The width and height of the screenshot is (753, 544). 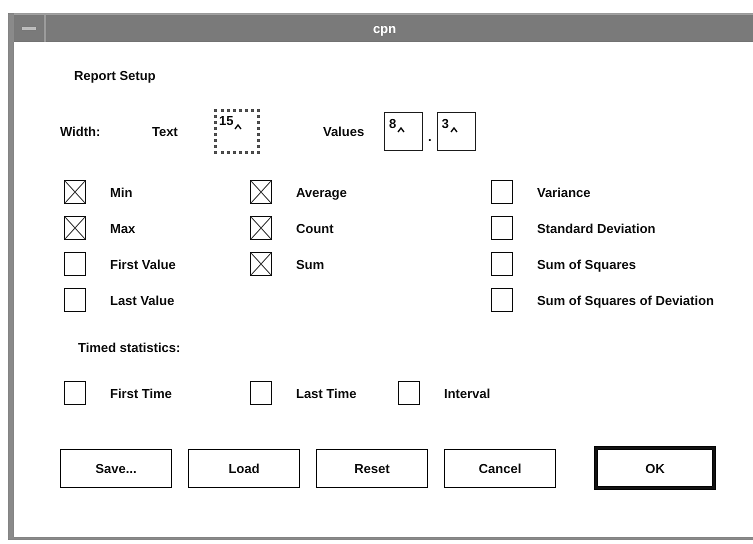 What do you see at coordinates (655, 468) in the screenshot?
I see `default-button: OK` at bounding box center [655, 468].